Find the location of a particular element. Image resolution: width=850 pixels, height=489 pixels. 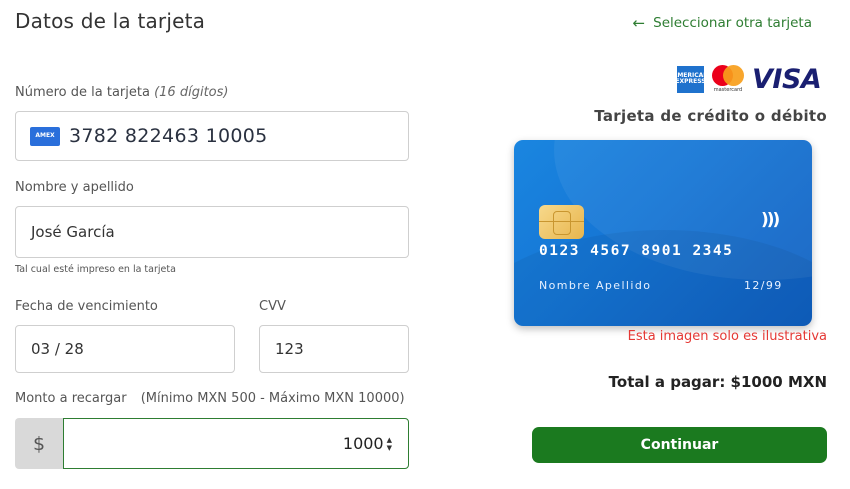

spinner-up-icon: ▲ is located at coordinates (389, 440).